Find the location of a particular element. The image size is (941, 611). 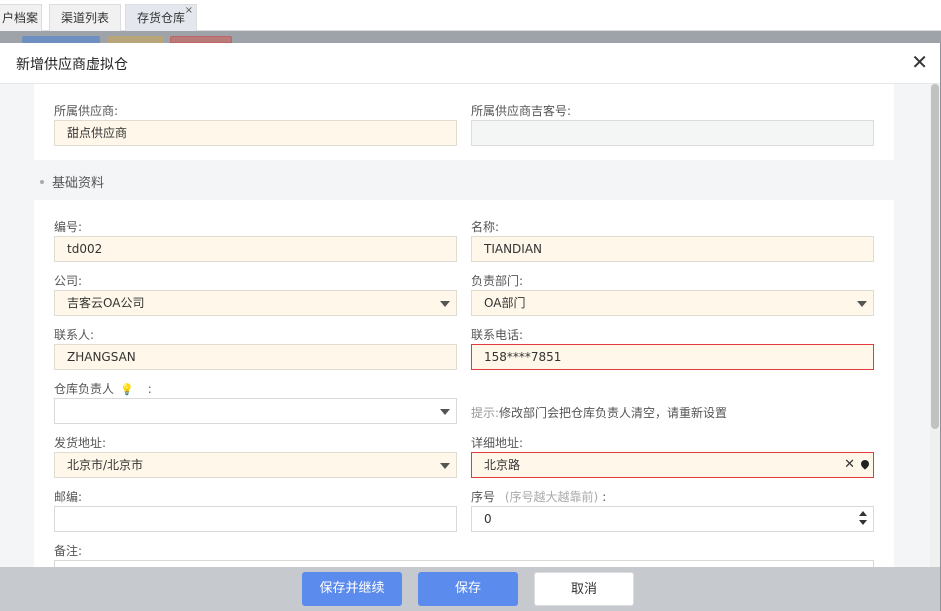

name-input: TIANDIAN is located at coordinates (672, 249).